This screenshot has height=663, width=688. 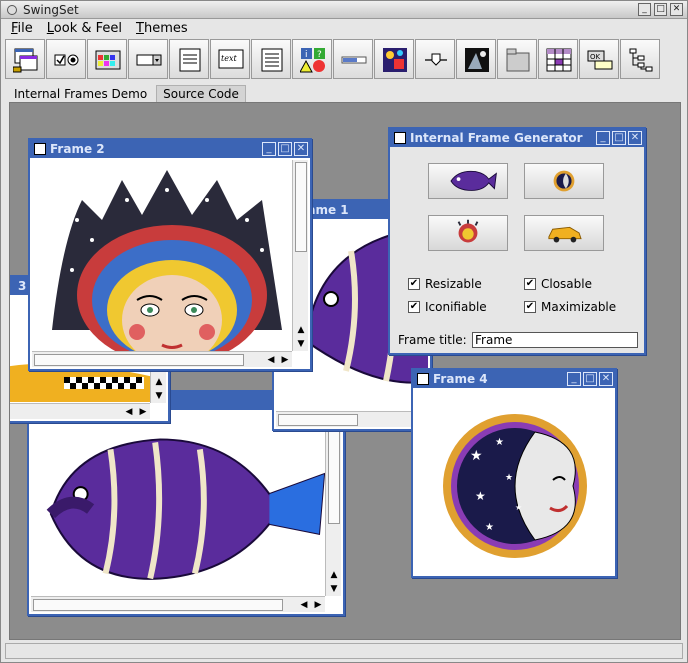 What do you see at coordinates (170, 254) in the screenshot?
I see `internal-frame-2: Frame 2 _ □ ✕ ▲ ▼ ◀ ▶` at bounding box center [170, 254].